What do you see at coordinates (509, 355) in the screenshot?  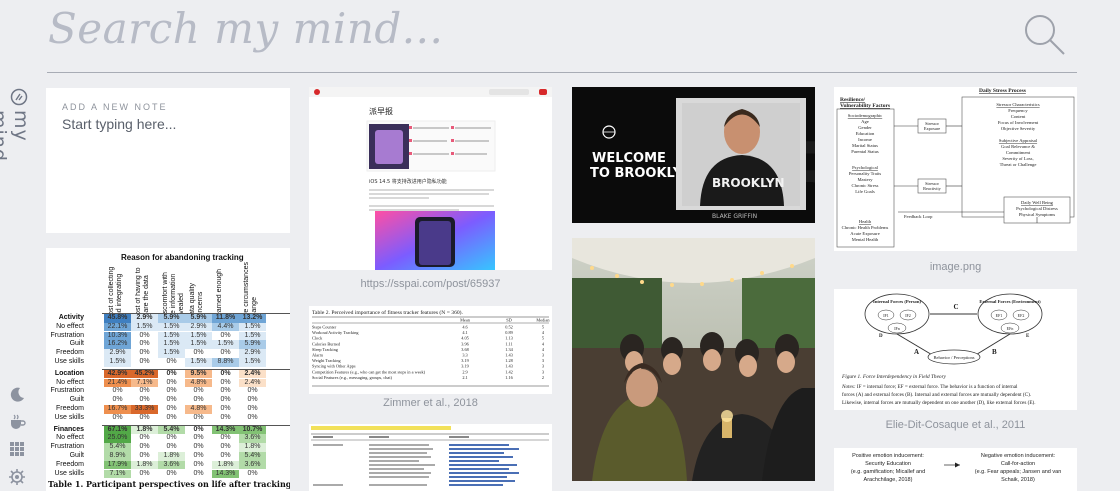 I see `table2-cell: 1.43` at bounding box center [509, 355].